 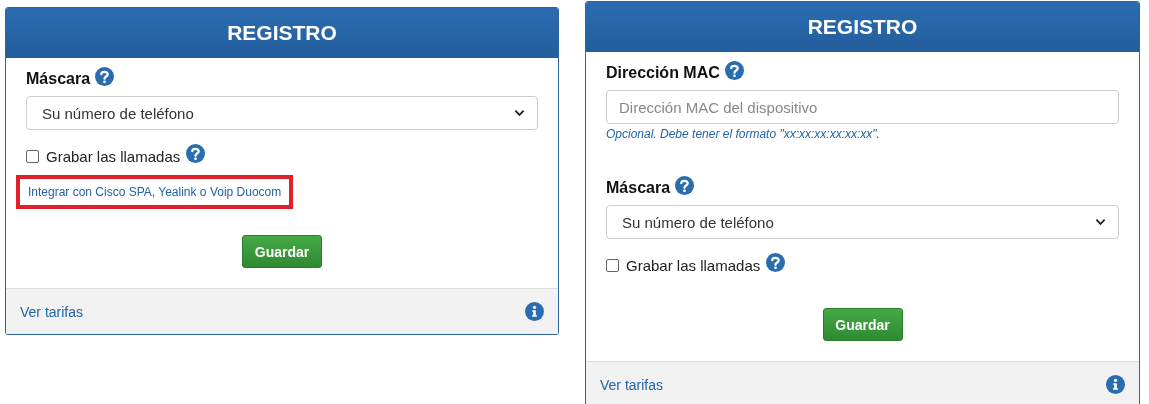 What do you see at coordinates (155, 192) in the screenshot?
I see `integration-link: Integrar con Cisco SPA, Yealink o Voip Duocom` at bounding box center [155, 192].